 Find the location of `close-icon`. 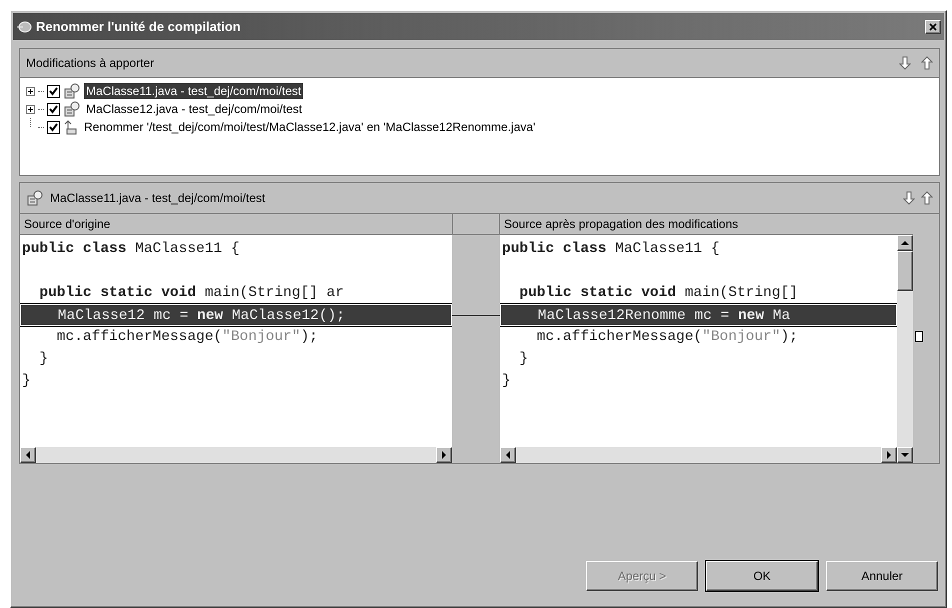

close-icon is located at coordinates (933, 26).